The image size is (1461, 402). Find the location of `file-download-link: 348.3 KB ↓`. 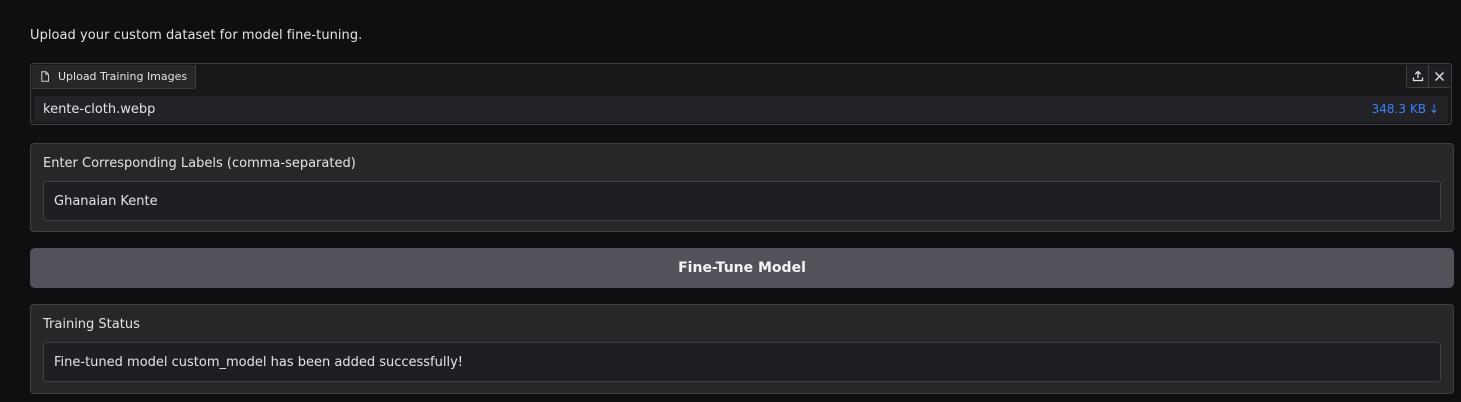

file-download-link: 348.3 KB ↓ is located at coordinates (1405, 109).